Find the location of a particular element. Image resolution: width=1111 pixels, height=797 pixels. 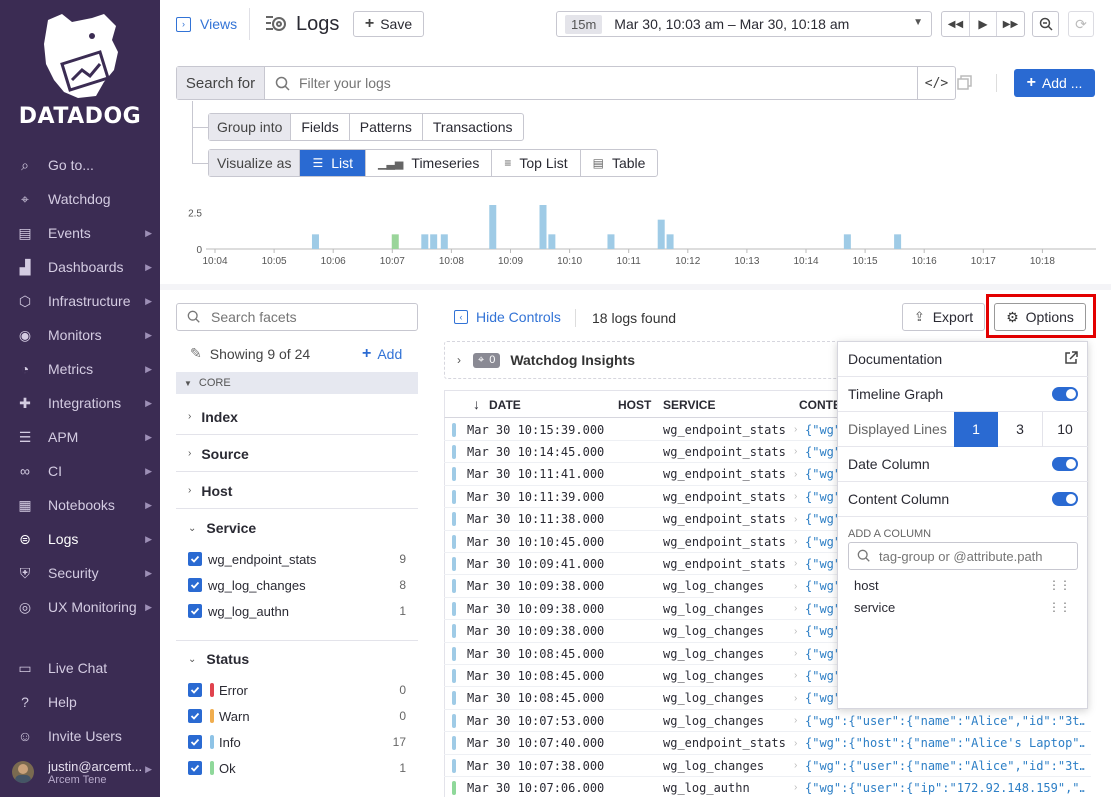

facet-host-header: › Host is located at coordinates (297, 491).